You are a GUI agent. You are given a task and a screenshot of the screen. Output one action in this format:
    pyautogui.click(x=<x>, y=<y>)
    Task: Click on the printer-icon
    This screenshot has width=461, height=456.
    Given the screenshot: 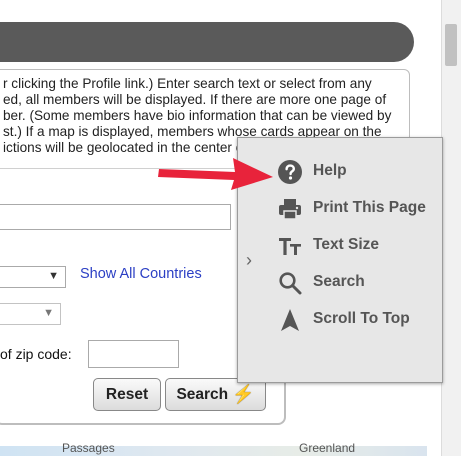 What is the action you would take?
    pyautogui.click(x=290, y=209)
    